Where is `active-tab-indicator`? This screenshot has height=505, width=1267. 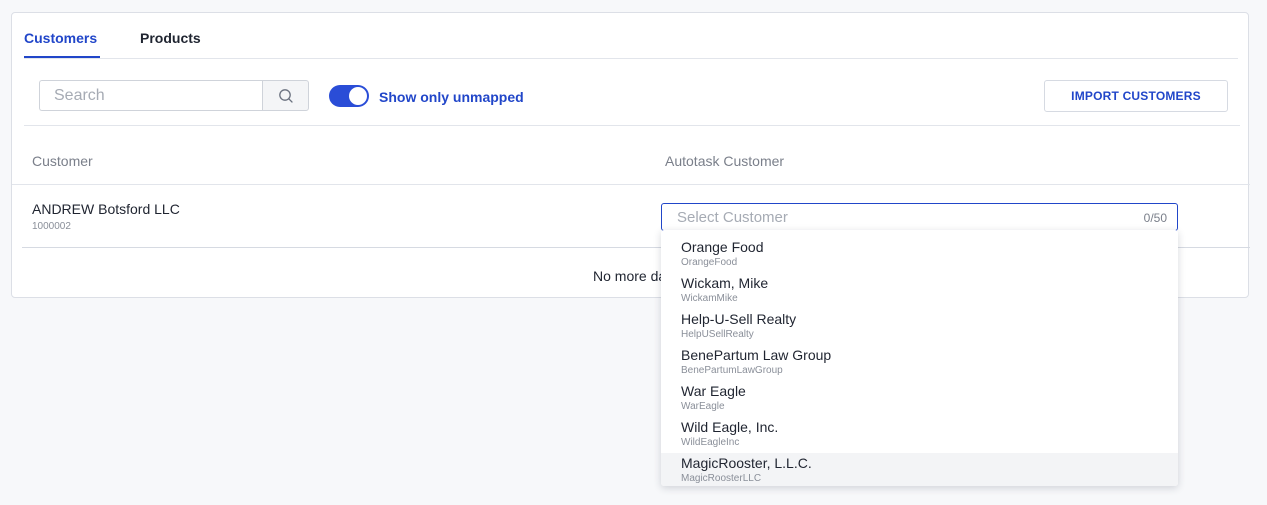
active-tab-indicator is located at coordinates (62, 57).